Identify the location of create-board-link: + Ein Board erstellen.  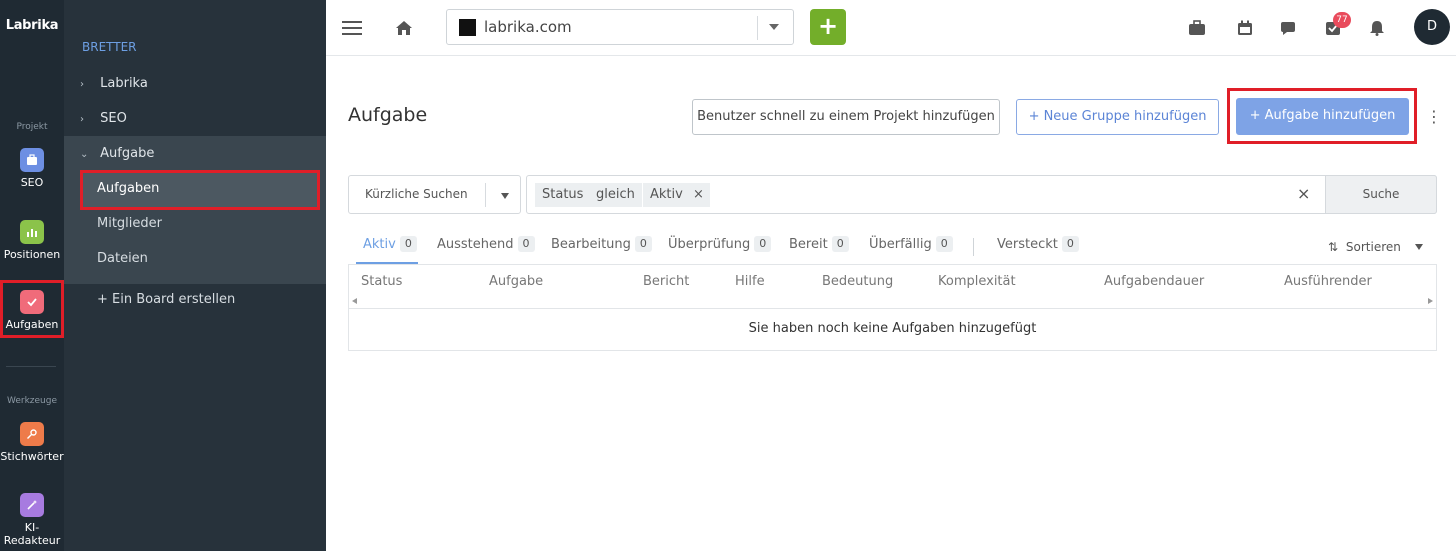
(166, 299).